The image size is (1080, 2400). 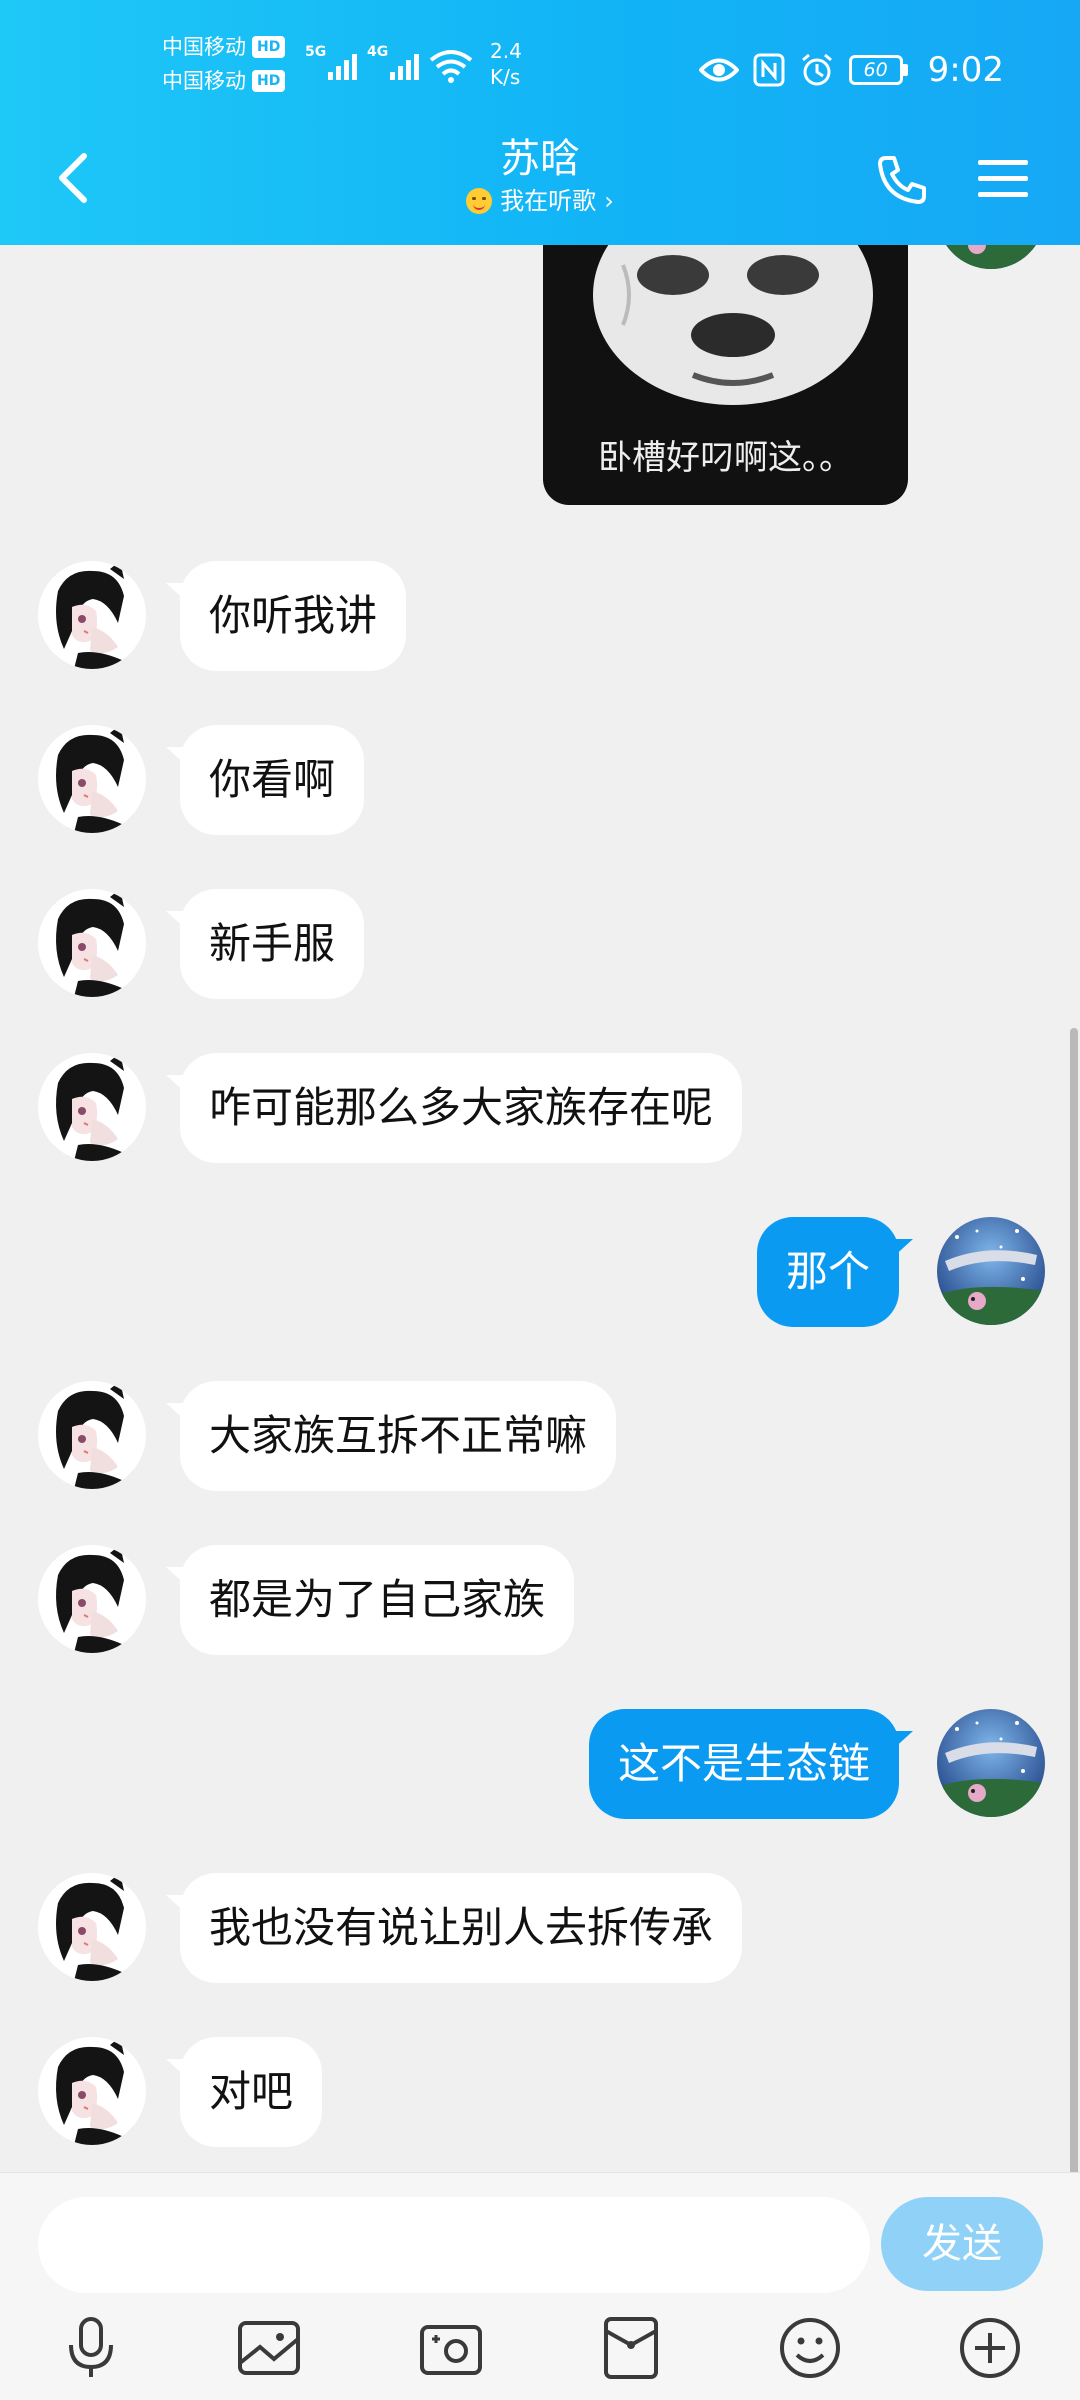 I want to click on signal-5g-icon: 5G, so click(x=331, y=64).